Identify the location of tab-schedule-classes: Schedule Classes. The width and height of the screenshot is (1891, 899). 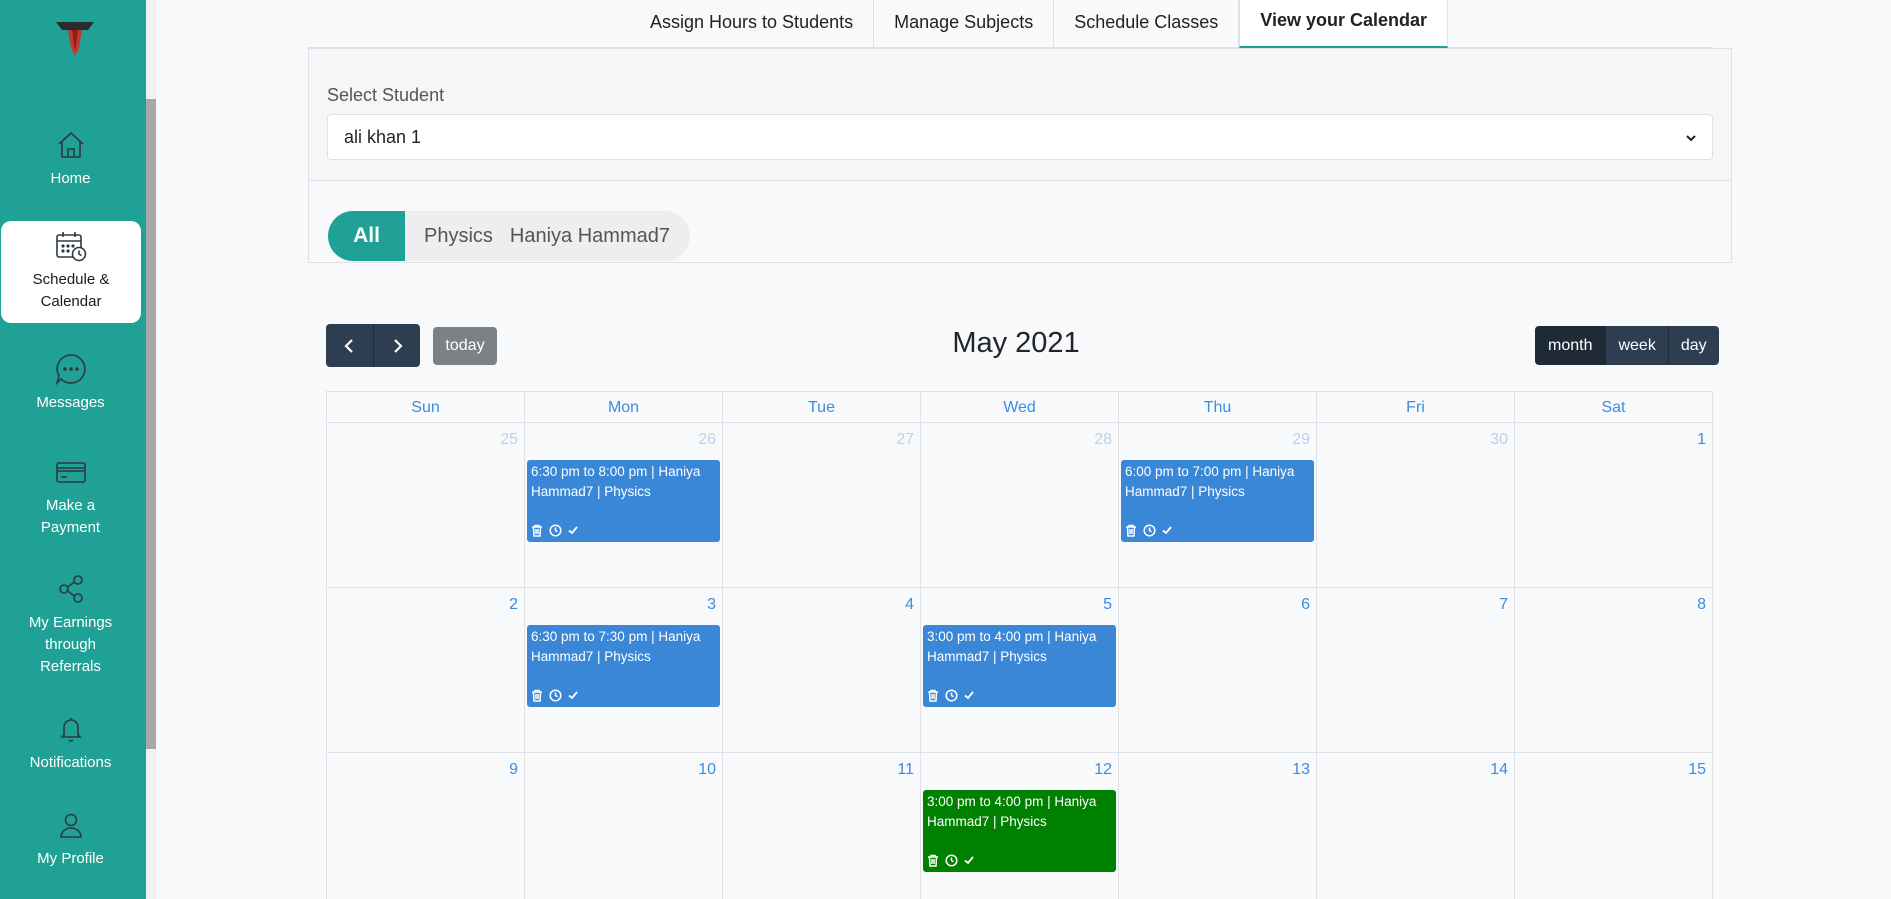
(1147, 24).